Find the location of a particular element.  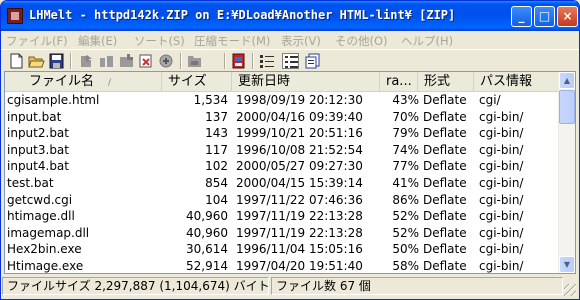

cell-ratio: 77% is located at coordinates (405, 166).